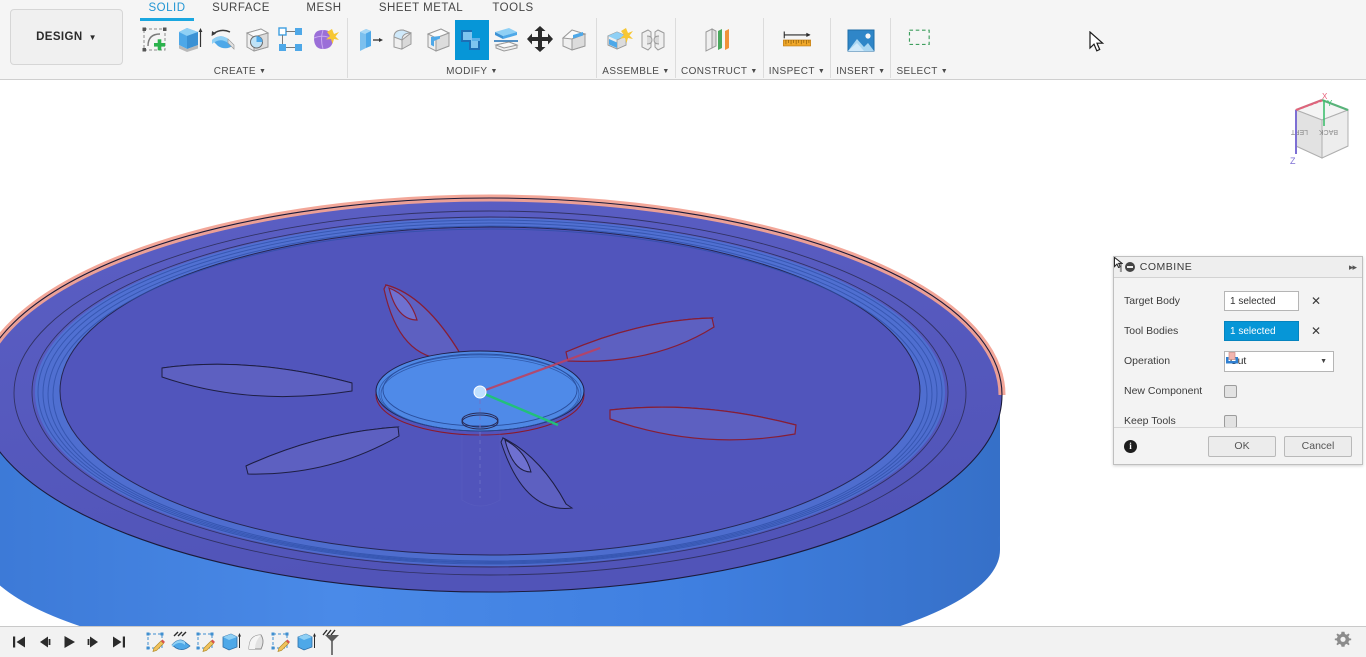 This screenshot has height=657, width=1366. What do you see at coordinates (635, 71) in the screenshot?
I see `ribbon-group-assemble-caption: ASSEMBLE ▼` at bounding box center [635, 71].